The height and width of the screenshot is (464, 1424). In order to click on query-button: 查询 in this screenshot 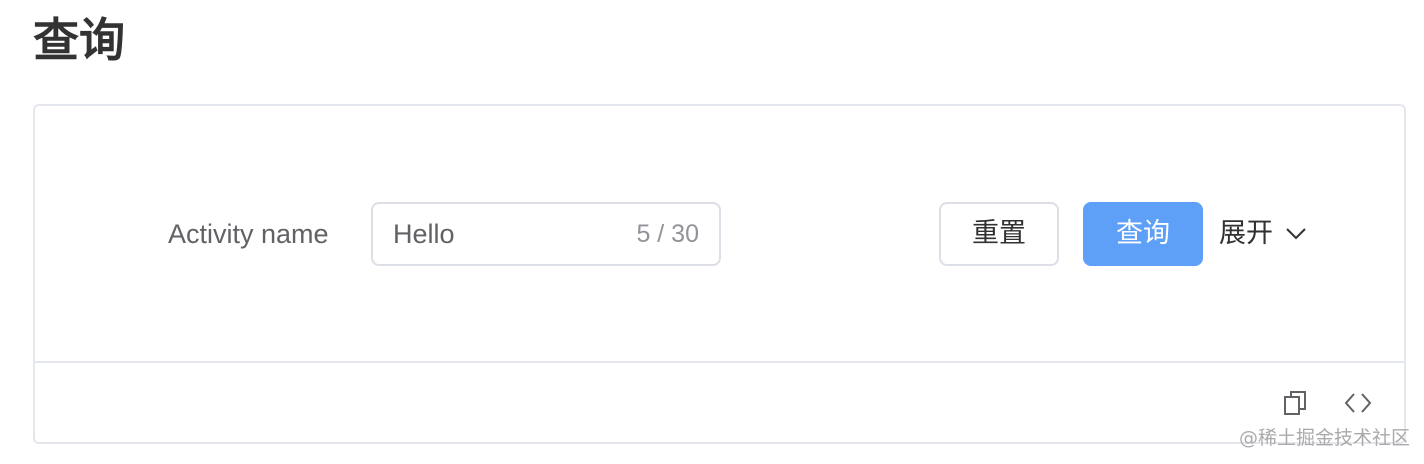, I will do `click(1143, 234)`.